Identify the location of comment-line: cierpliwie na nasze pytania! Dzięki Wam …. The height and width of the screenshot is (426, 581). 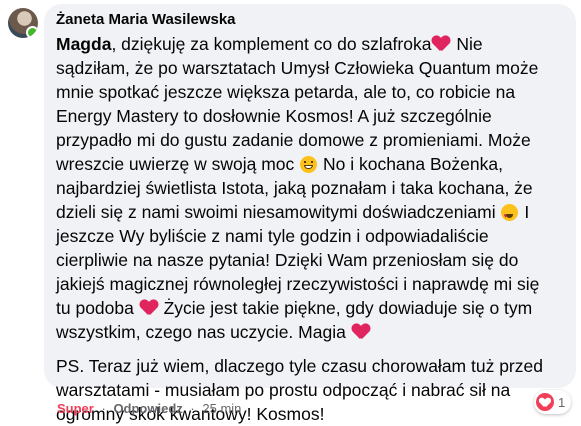
(287, 260).